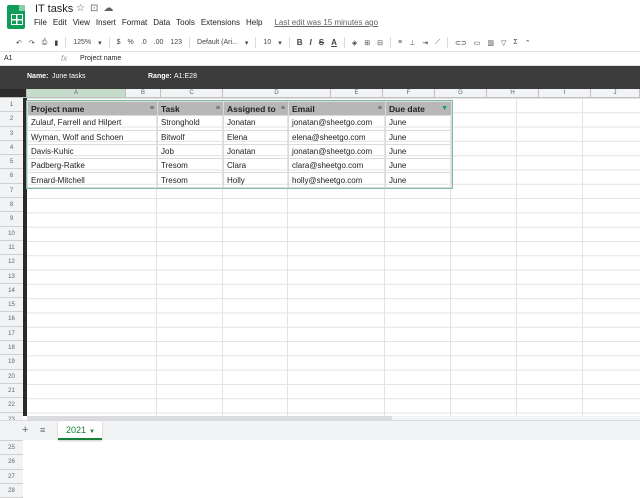 This screenshot has width=640, height=498. What do you see at coordinates (11, 291) in the screenshot?
I see `row-header: 14` at bounding box center [11, 291].